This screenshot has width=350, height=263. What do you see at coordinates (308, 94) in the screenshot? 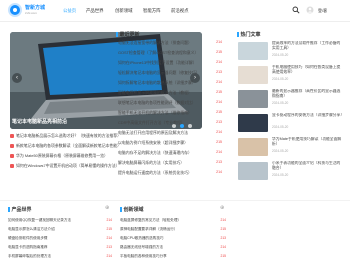
I see `hot-article-title: 最新的显示器推荐（高性价比的显示器选购指南）` at bounding box center [308, 94].